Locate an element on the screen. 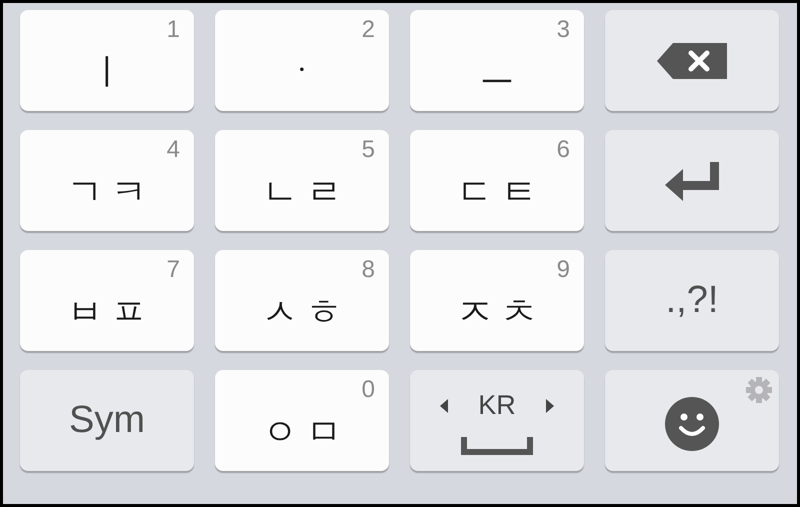  number-hint: 4 is located at coordinates (173, 150).